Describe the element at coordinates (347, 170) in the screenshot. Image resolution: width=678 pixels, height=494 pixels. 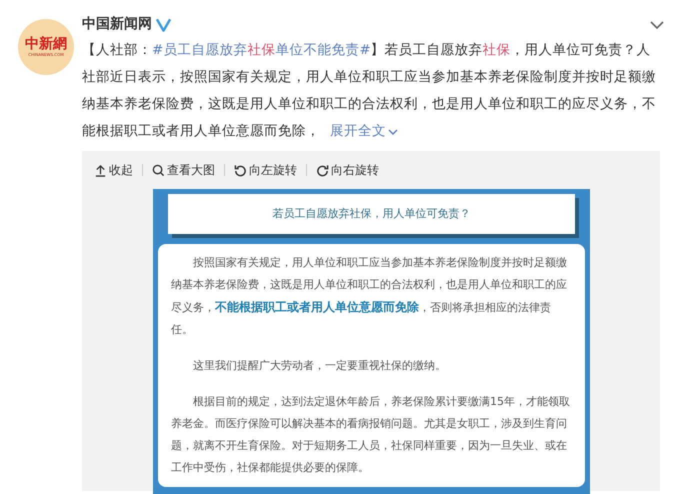
I see `toolbar-button: 向右旋转` at that location.